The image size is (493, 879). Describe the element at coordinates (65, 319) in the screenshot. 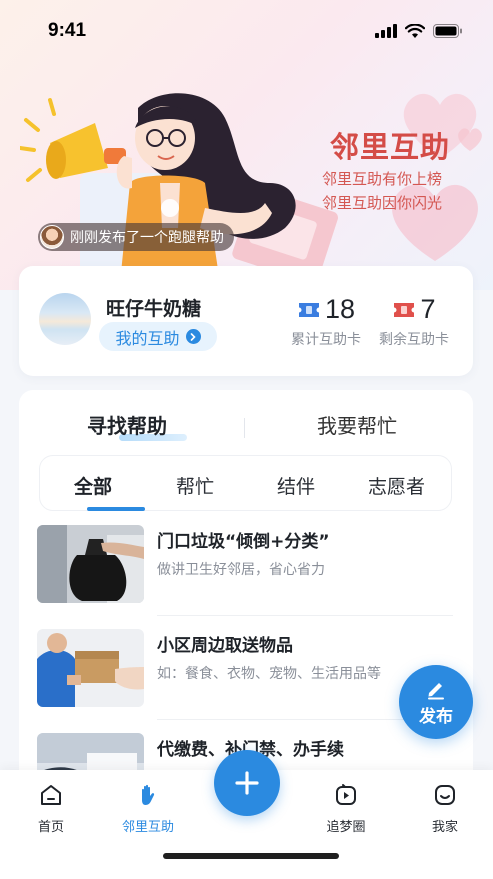

I see `avatar` at that location.